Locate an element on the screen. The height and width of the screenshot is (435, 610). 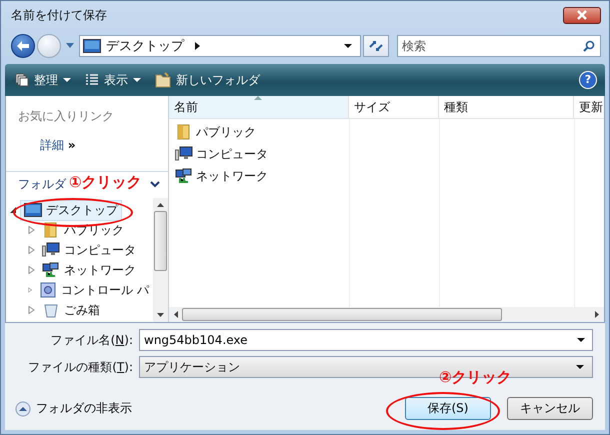
file-list-item: コンピュータ is located at coordinates (247, 154).